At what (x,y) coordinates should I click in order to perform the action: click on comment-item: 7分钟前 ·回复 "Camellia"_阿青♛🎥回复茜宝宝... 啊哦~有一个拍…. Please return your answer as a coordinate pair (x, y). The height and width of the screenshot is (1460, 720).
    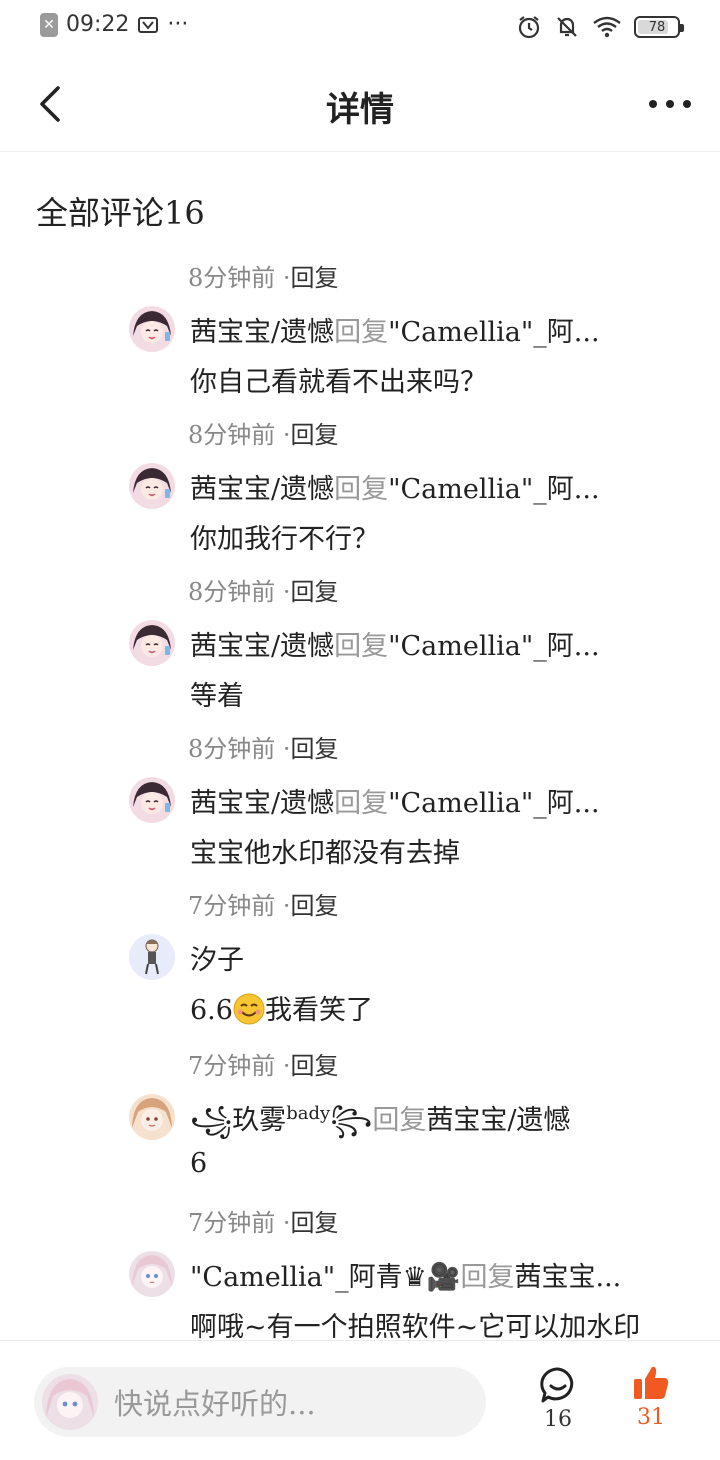
    Looking at the image, I should click on (360, 1271).